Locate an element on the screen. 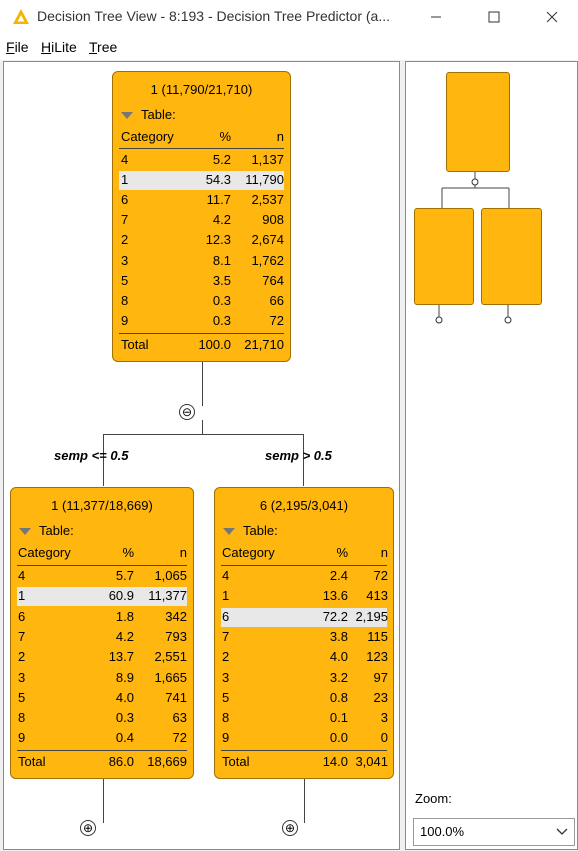 This screenshot has height=851, width=578. row-percent: 0.8 is located at coordinates (338, 697).